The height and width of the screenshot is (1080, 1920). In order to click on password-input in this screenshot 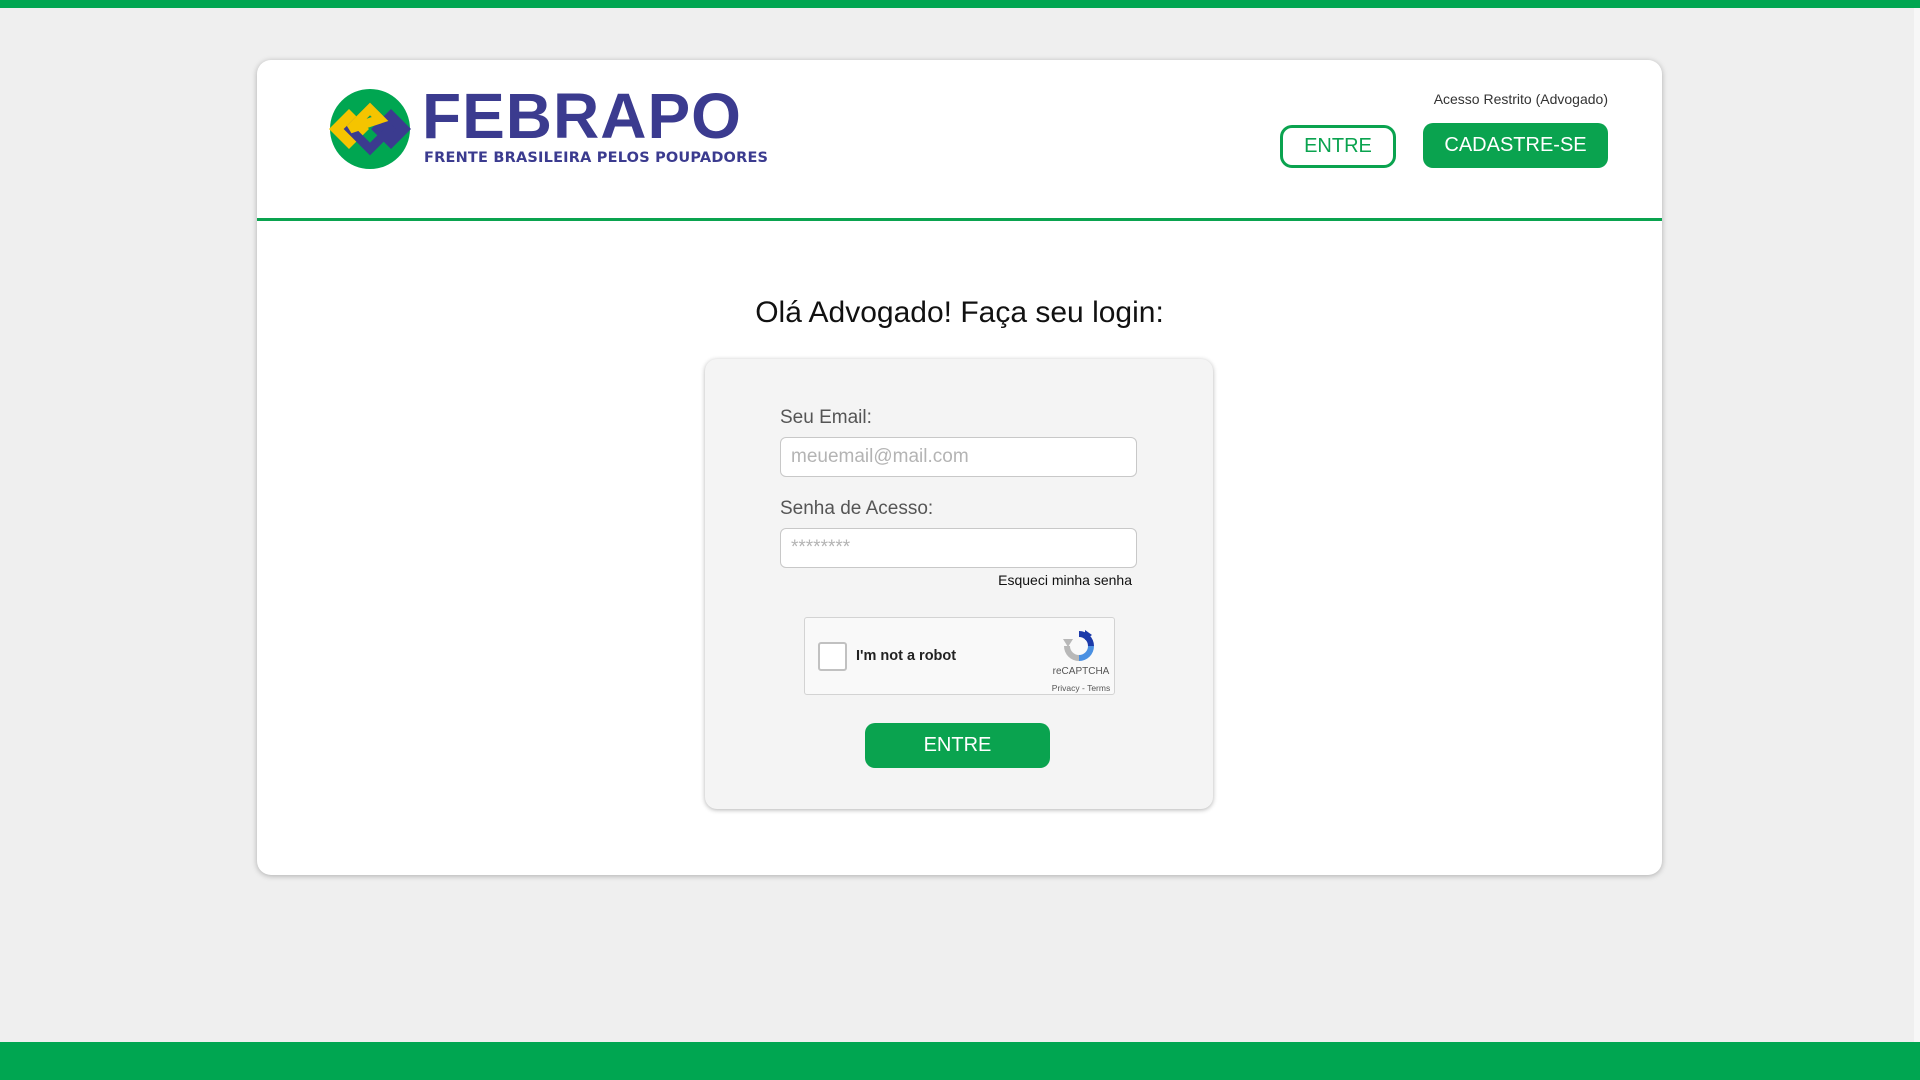, I will do `click(958, 548)`.